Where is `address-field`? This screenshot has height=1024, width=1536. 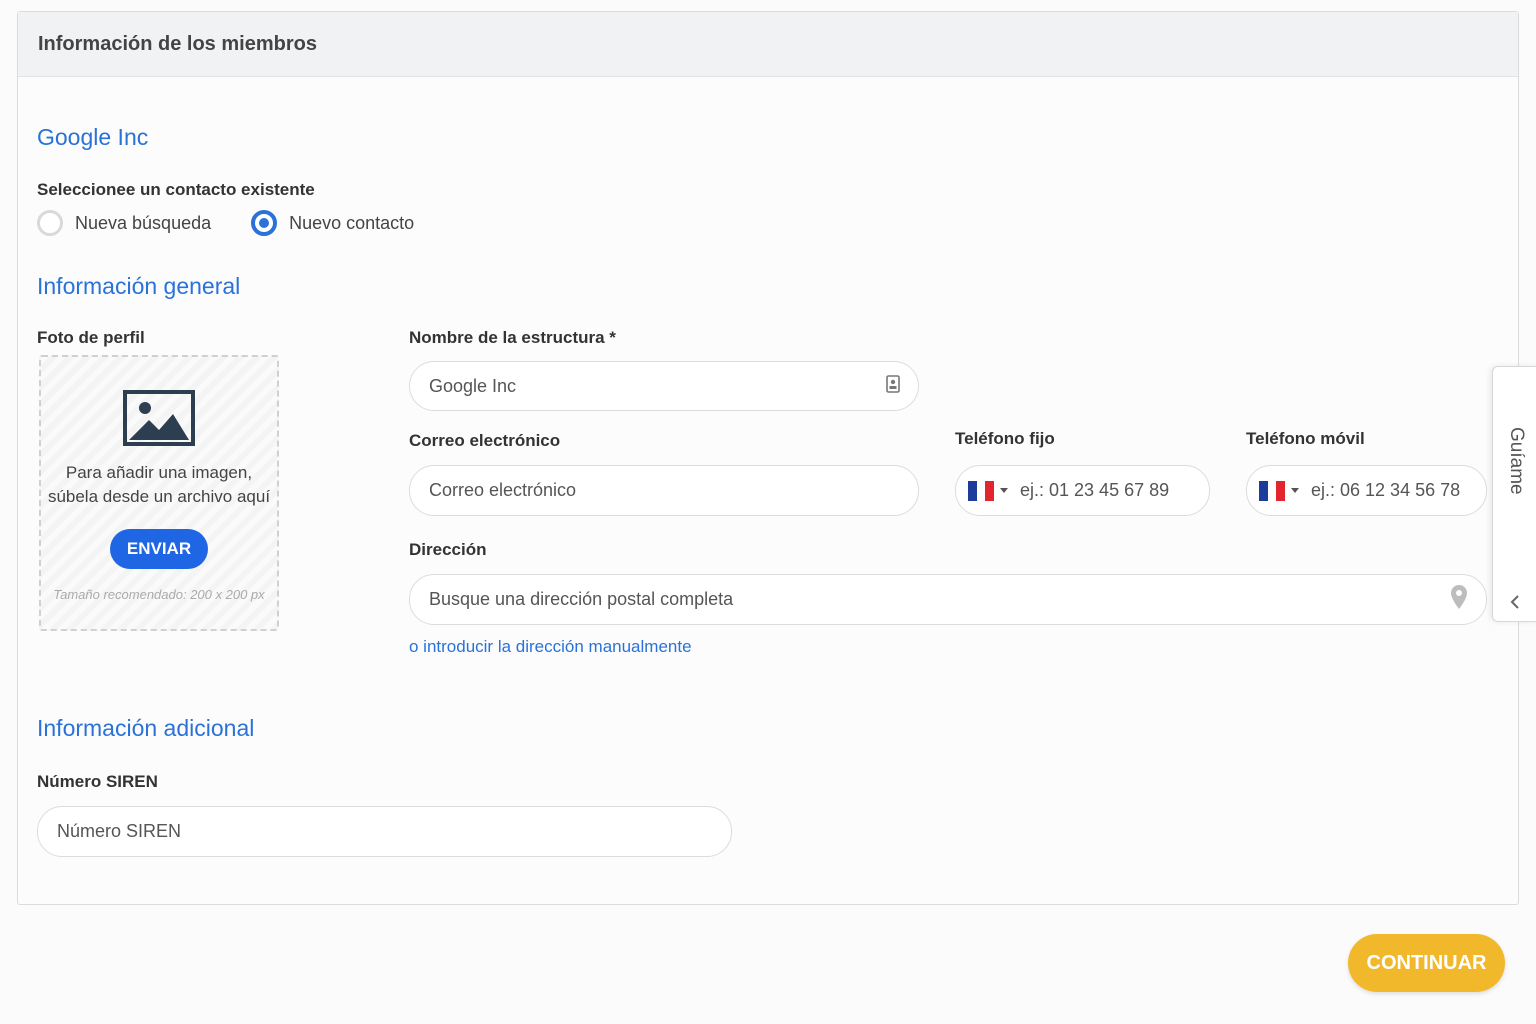
address-field is located at coordinates (948, 599).